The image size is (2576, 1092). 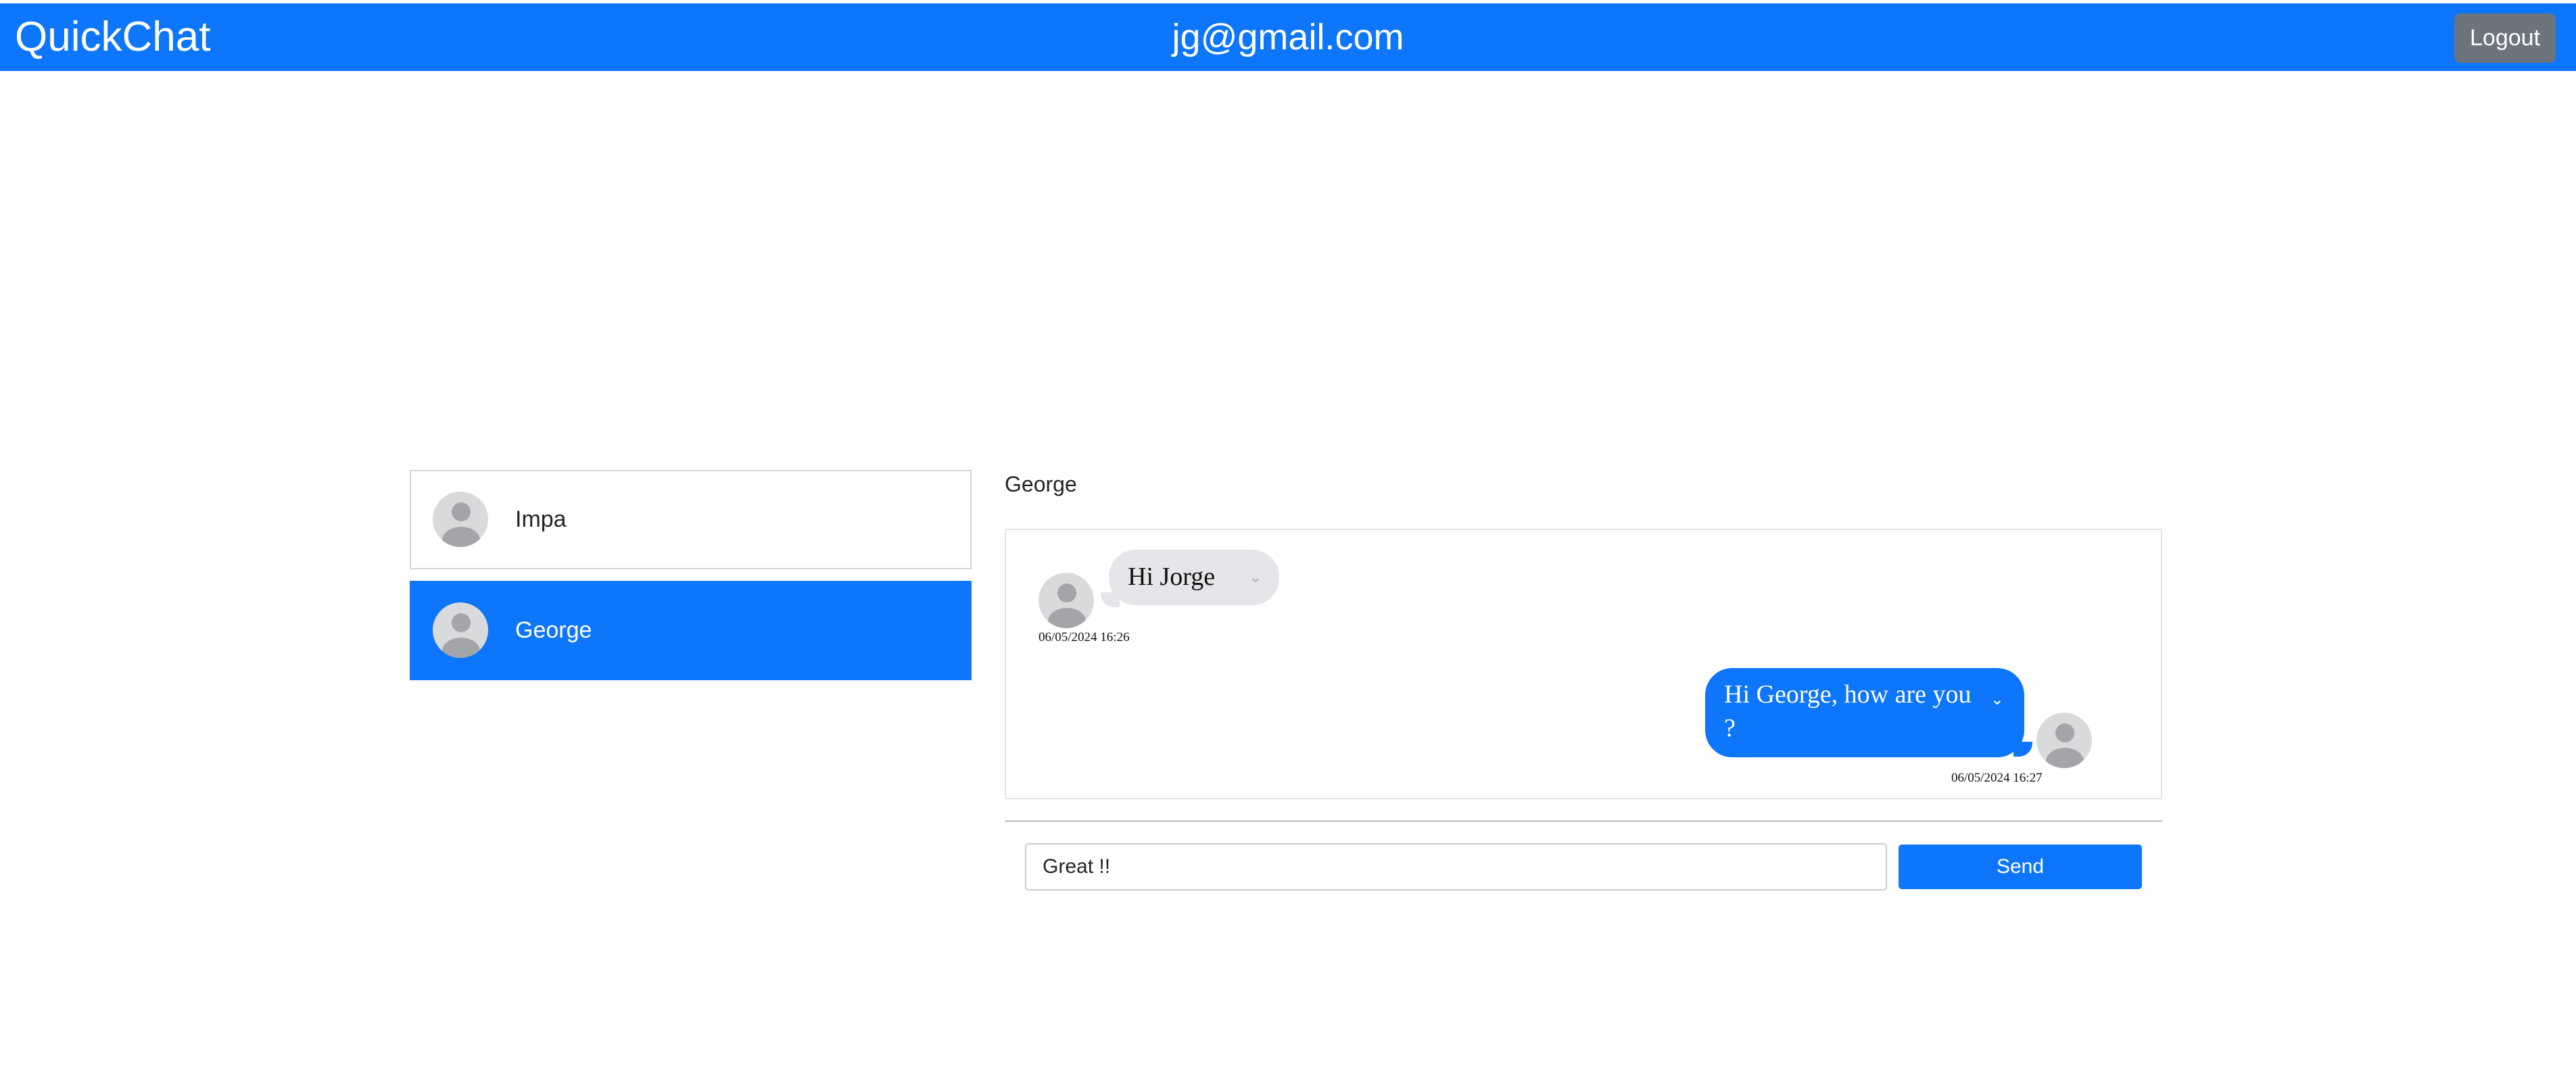 I want to click on compose-divider, so click(x=1583, y=821).